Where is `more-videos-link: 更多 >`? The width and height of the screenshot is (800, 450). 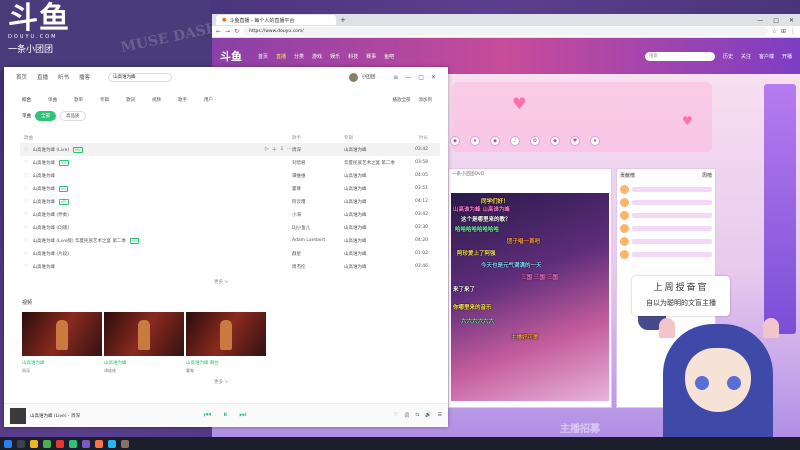
more-videos-link: 更多 > is located at coordinates (221, 382).